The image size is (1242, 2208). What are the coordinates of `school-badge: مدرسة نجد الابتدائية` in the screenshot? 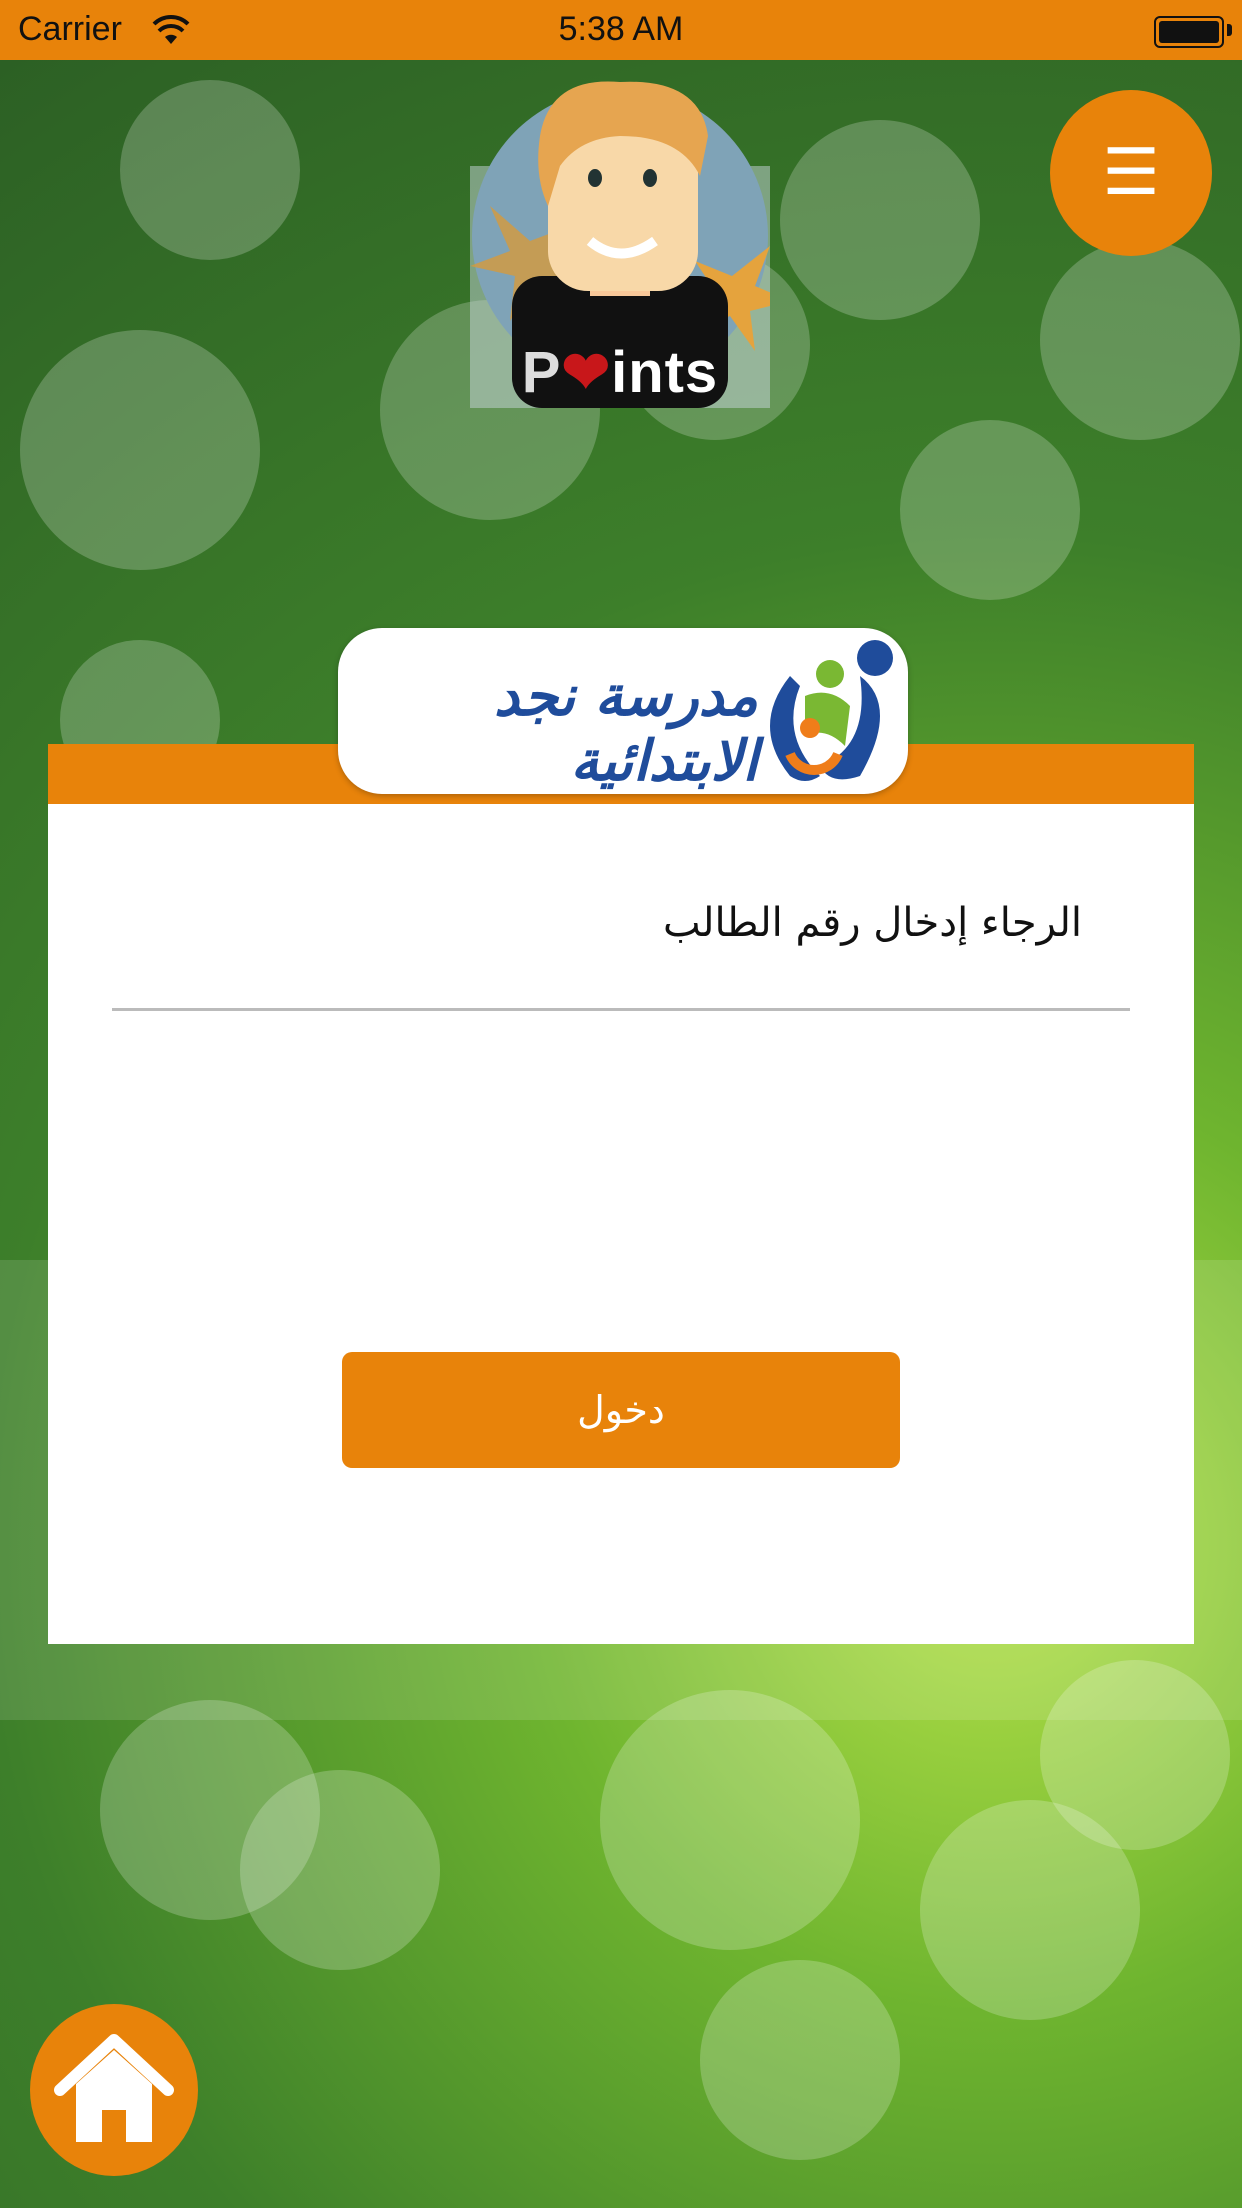 It's located at (623, 711).